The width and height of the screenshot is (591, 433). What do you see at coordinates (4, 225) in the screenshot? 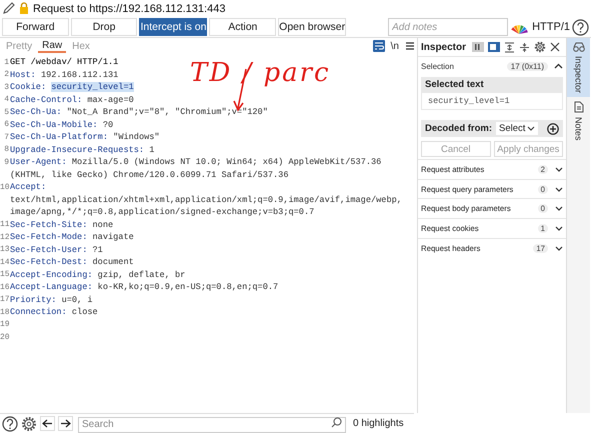
I see `line-number: 11` at bounding box center [4, 225].